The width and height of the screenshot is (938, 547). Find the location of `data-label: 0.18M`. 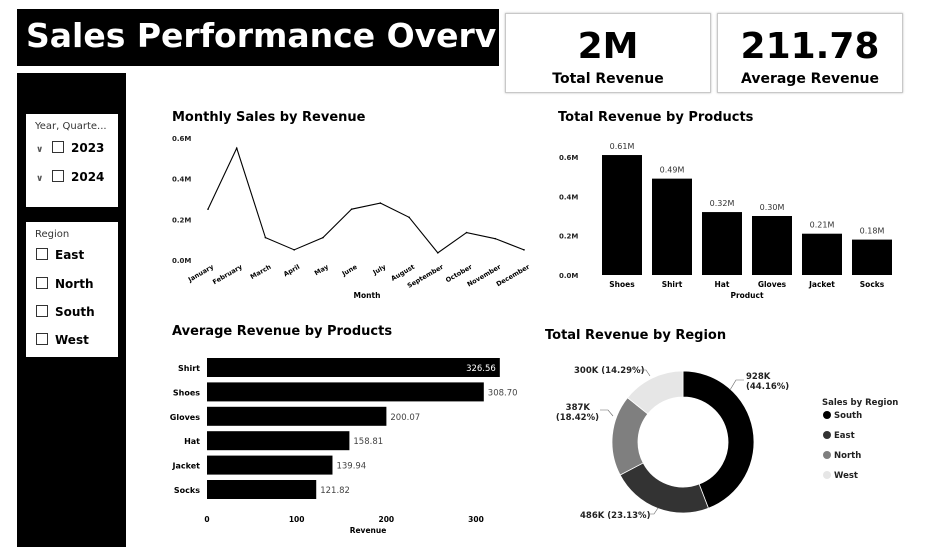

data-label: 0.18M is located at coordinates (872, 231).